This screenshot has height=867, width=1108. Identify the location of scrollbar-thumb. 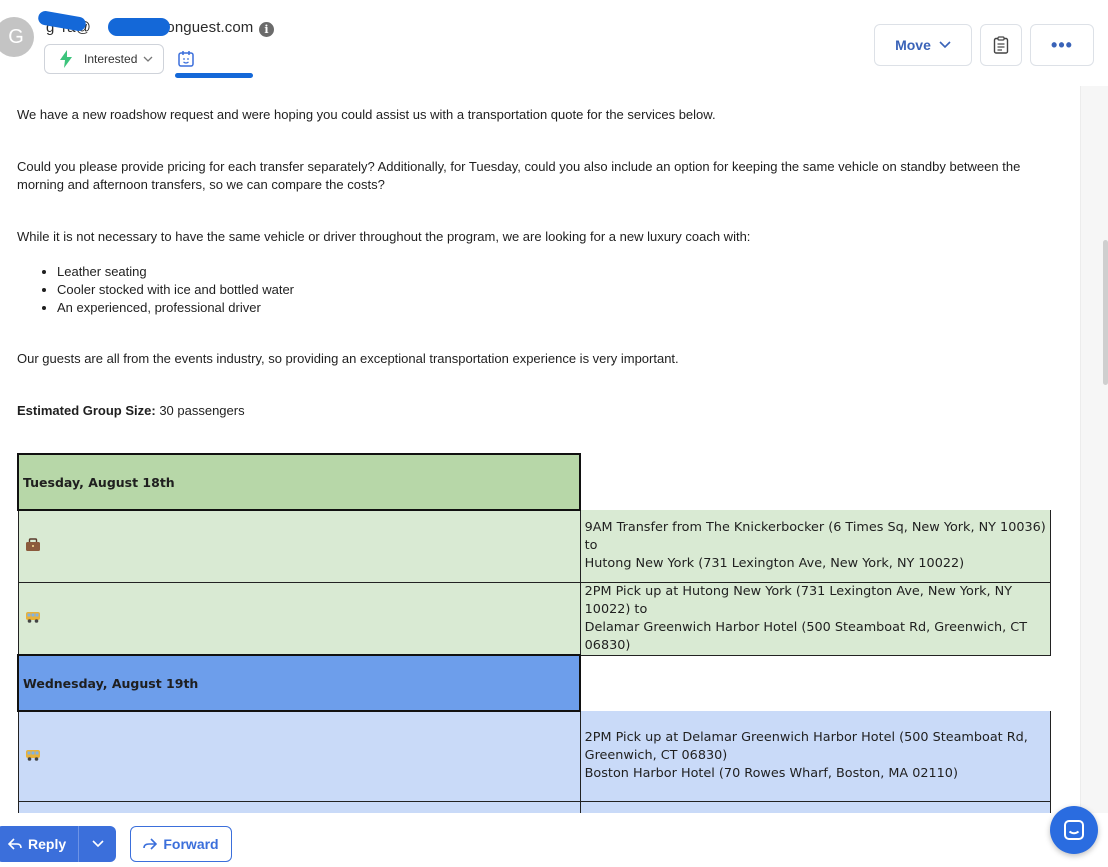
(1105, 312).